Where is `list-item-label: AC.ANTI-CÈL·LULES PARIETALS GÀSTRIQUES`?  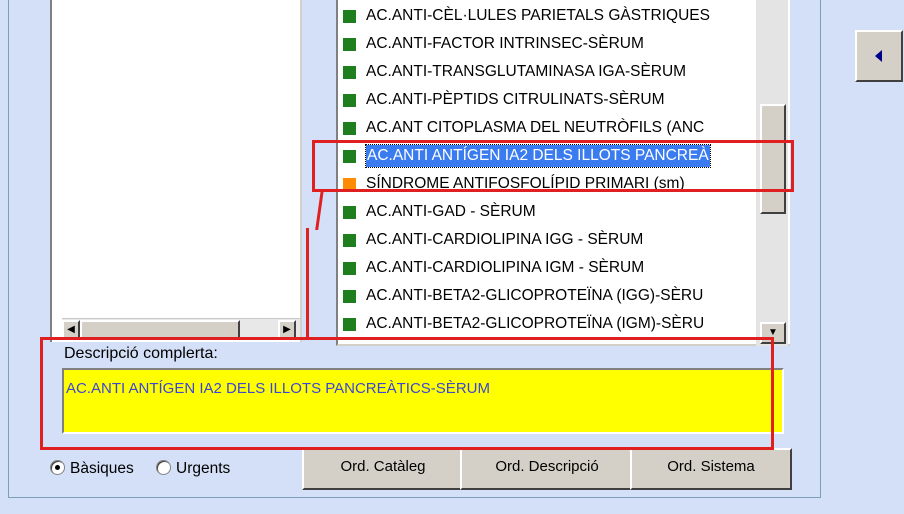 list-item-label: AC.ANTI-CÈL·LULES PARIETALS GÀSTRIQUES is located at coordinates (538, 15).